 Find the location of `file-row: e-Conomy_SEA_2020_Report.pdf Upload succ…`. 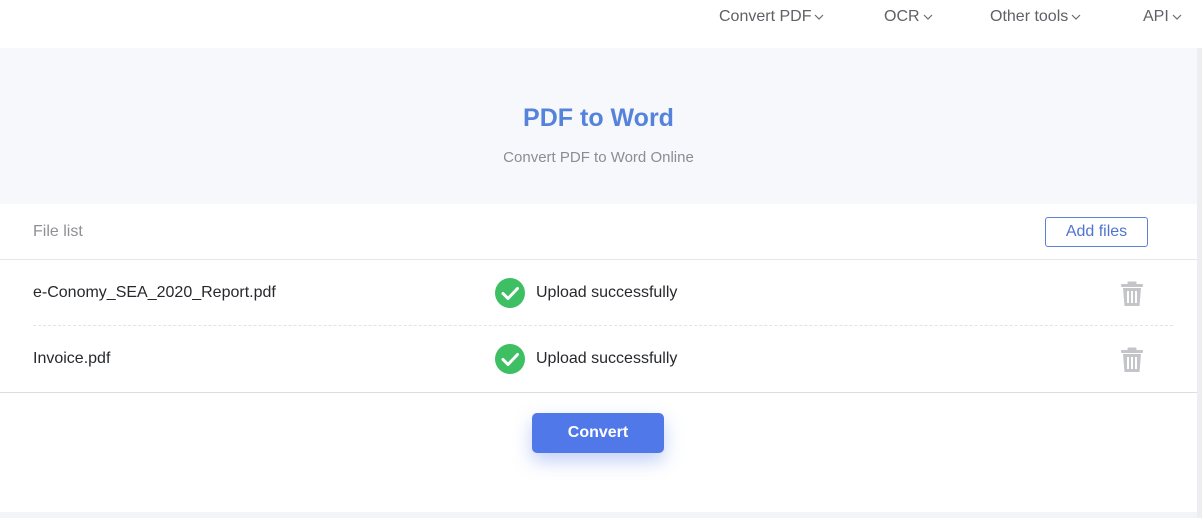

file-row: e-Conomy_SEA_2020_Report.pdf Upload succ… is located at coordinates (603, 293).